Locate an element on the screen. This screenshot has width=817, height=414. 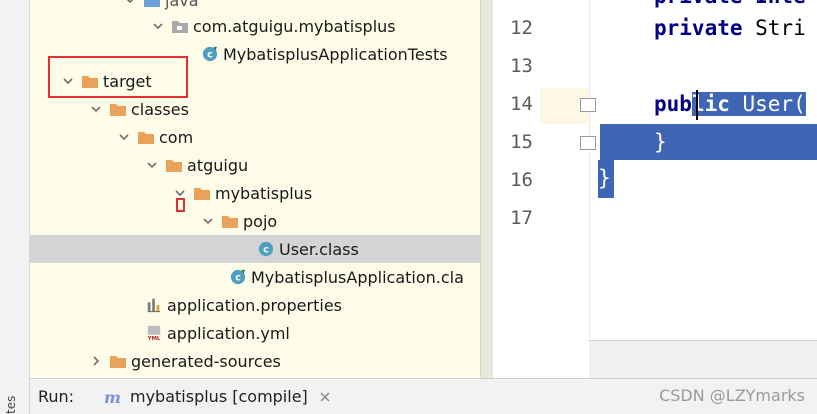
tree-row-mybatisplus: mybatisplus is located at coordinates (261, 193).